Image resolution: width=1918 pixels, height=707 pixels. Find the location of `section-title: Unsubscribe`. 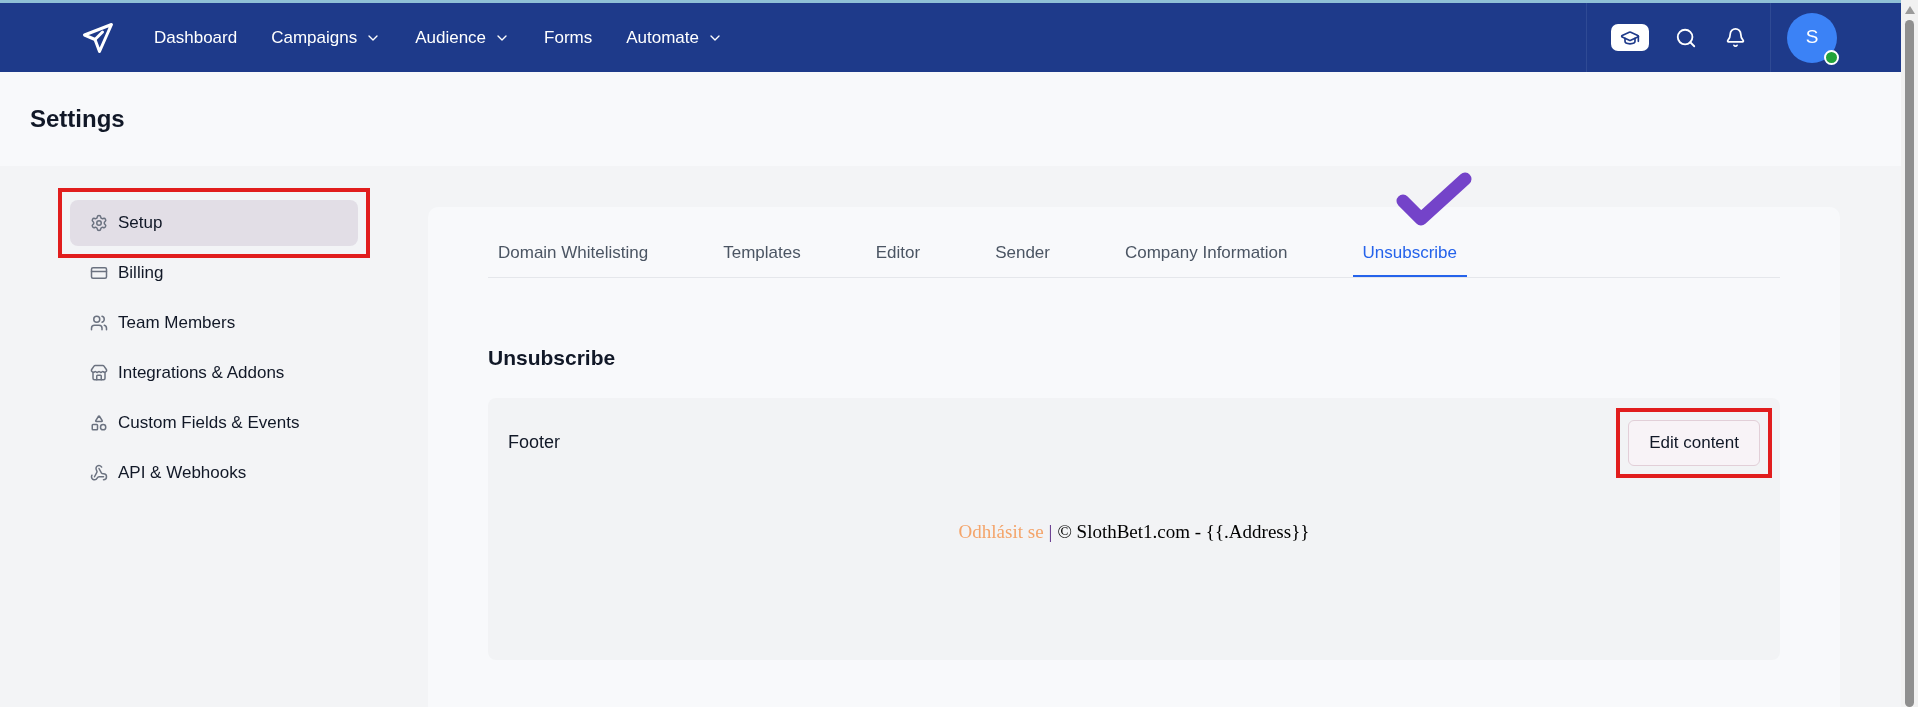

section-title: Unsubscribe is located at coordinates (552, 358).